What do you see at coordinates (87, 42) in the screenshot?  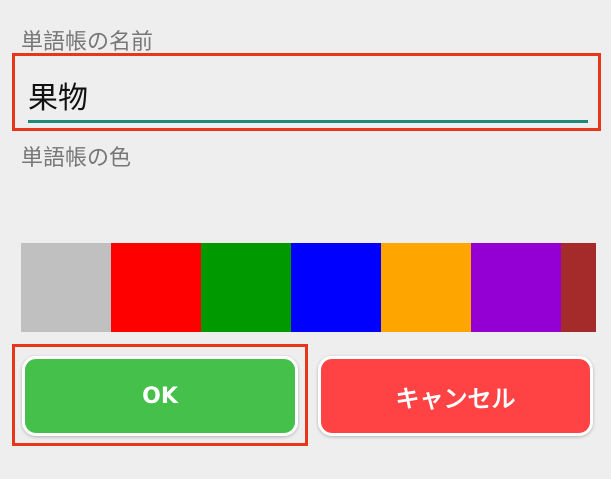 I see `name-label: 単語帳の名前` at bounding box center [87, 42].